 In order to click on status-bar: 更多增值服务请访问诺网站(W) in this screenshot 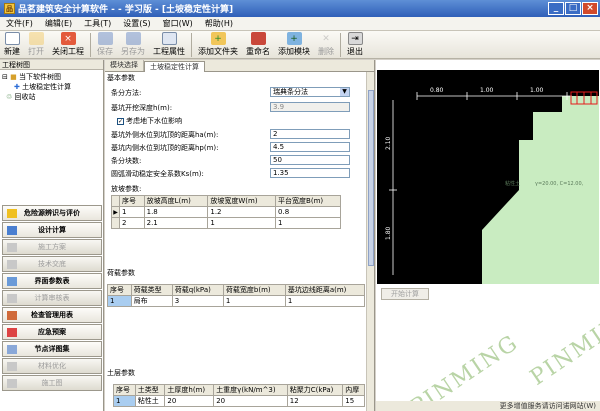, I will do `click(488, 406)`.